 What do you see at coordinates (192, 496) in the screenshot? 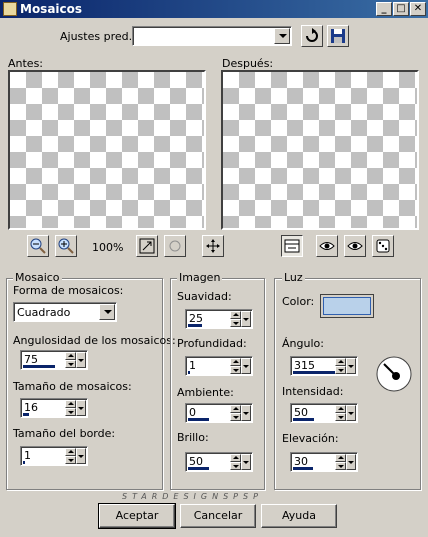
I see `watermark-text: STARDESIGNSPSP` at bounding box center [192, 496].